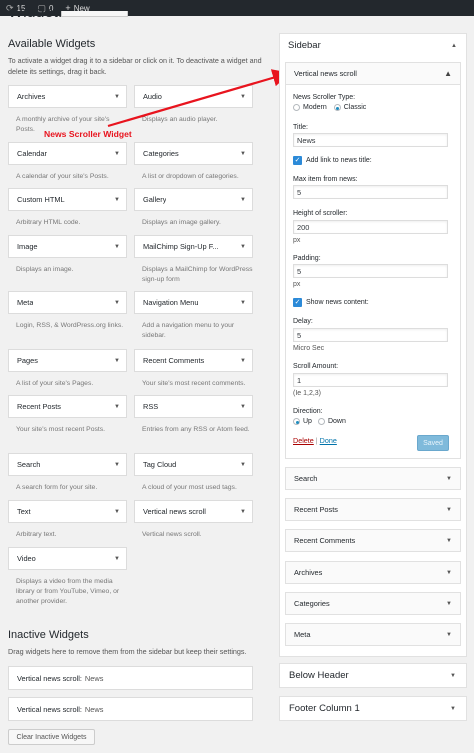  I want to click on radio-modern-label: Modern, so click(315, 107).